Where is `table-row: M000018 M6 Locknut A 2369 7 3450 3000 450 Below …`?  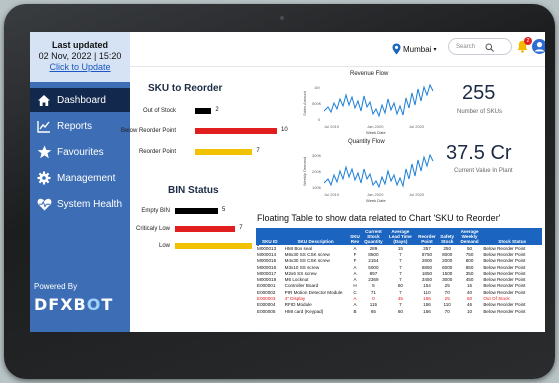 table-row: M000018 M6 Locknut A 2369 7 3450 3000 450 Below … is located at coordinates (399, 279).